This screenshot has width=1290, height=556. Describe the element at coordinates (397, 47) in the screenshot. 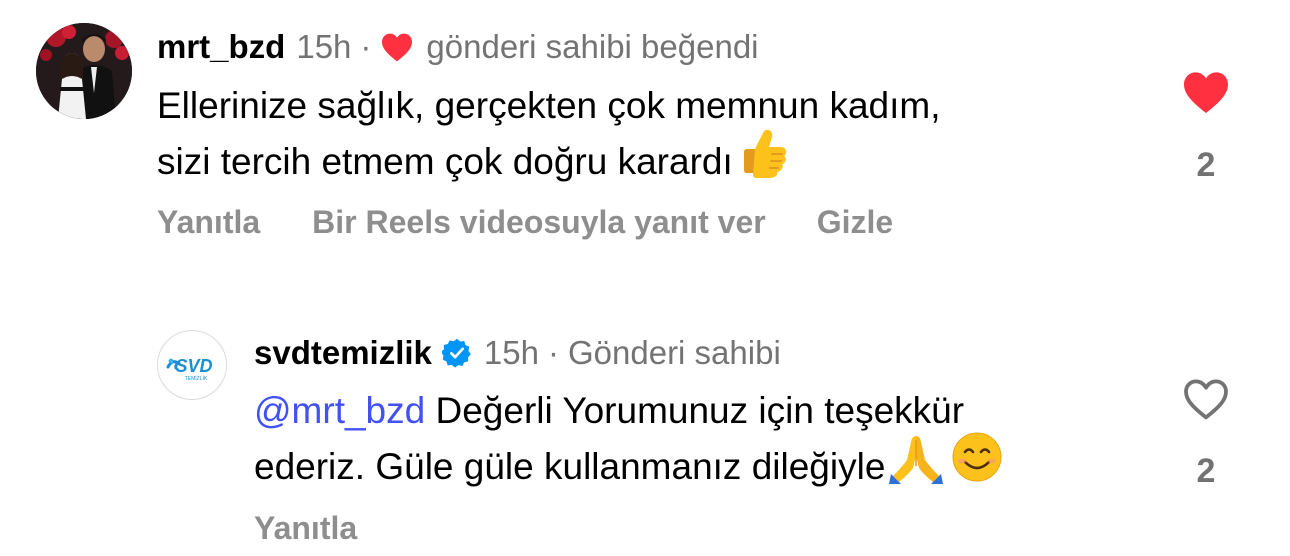

I see `heart-icon` at that location.